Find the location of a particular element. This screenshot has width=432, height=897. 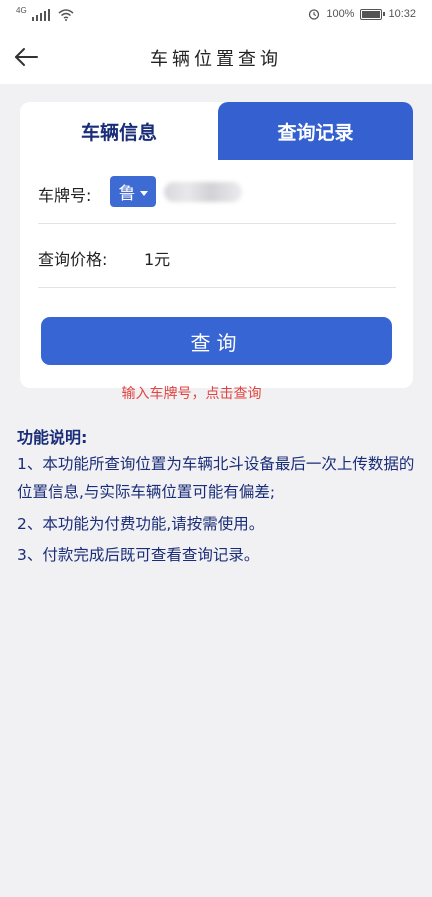

battery-percent: 100% is located at coordinates (340, 14).